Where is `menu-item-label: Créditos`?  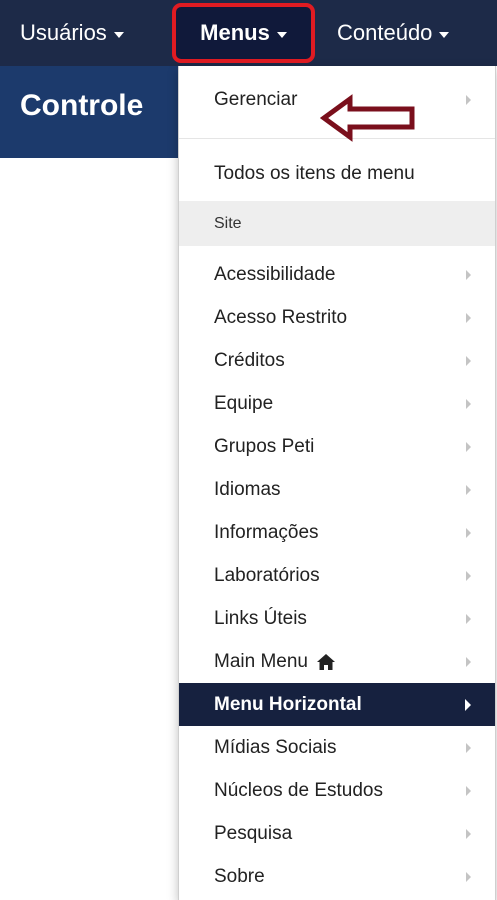
menu-item-label: Créditos is located at coordinates (249, 360).